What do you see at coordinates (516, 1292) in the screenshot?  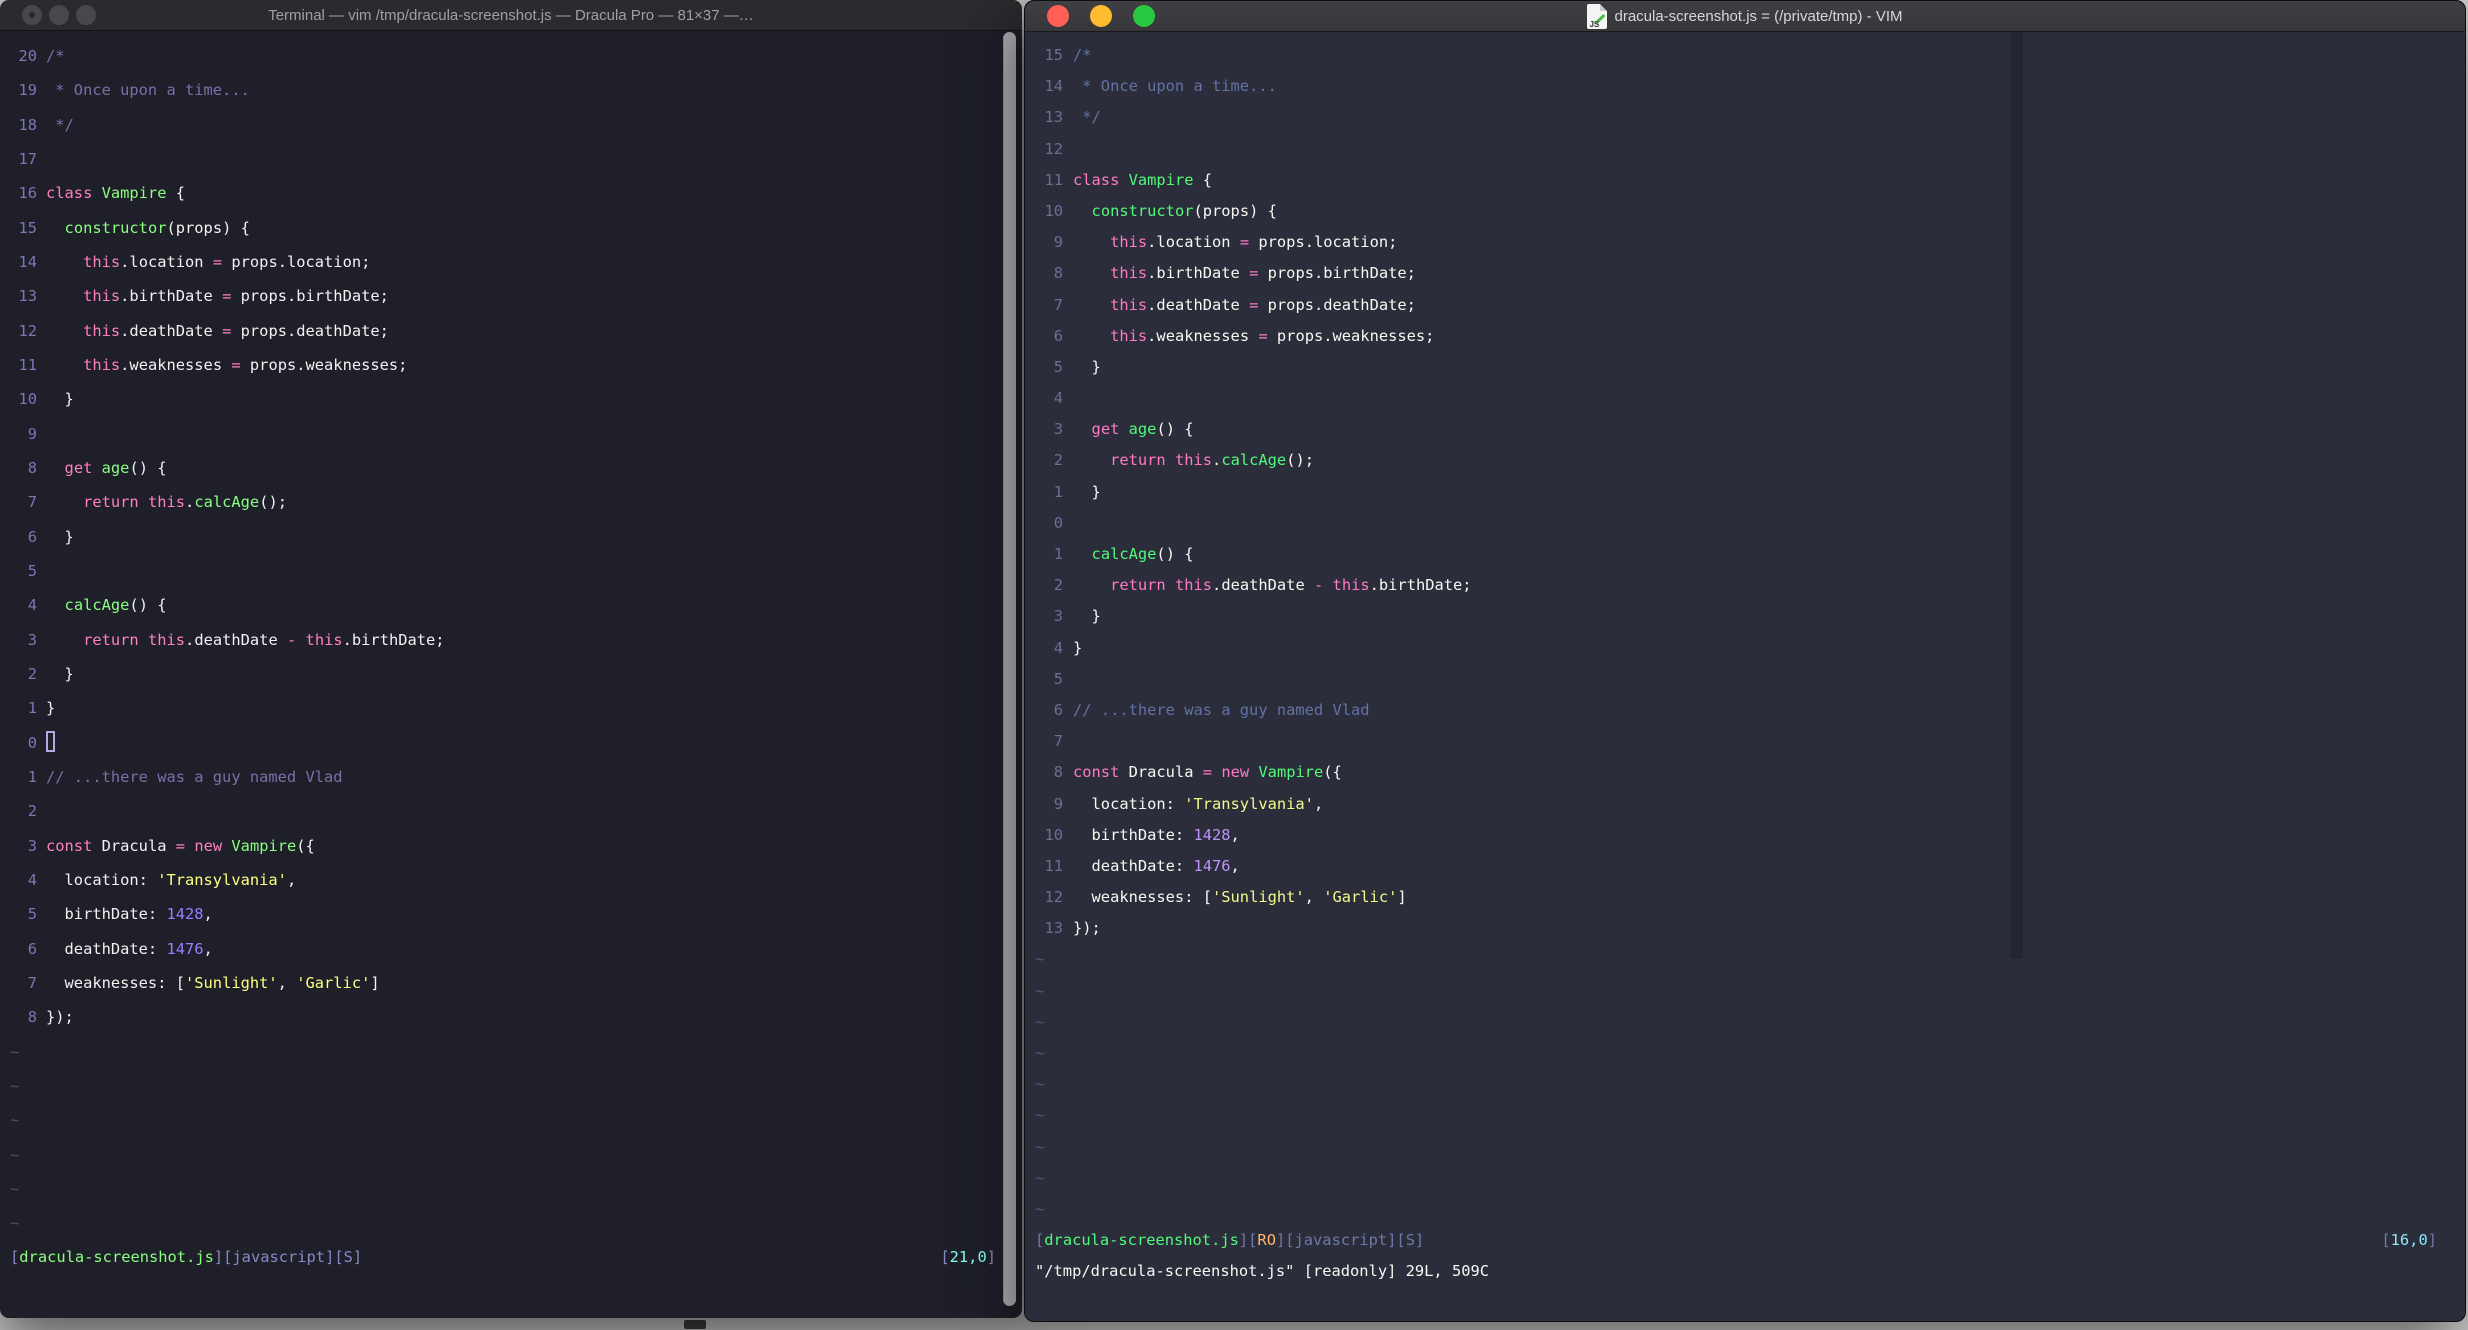 I see `vim-command-line` at bounding box center [516, 1292].